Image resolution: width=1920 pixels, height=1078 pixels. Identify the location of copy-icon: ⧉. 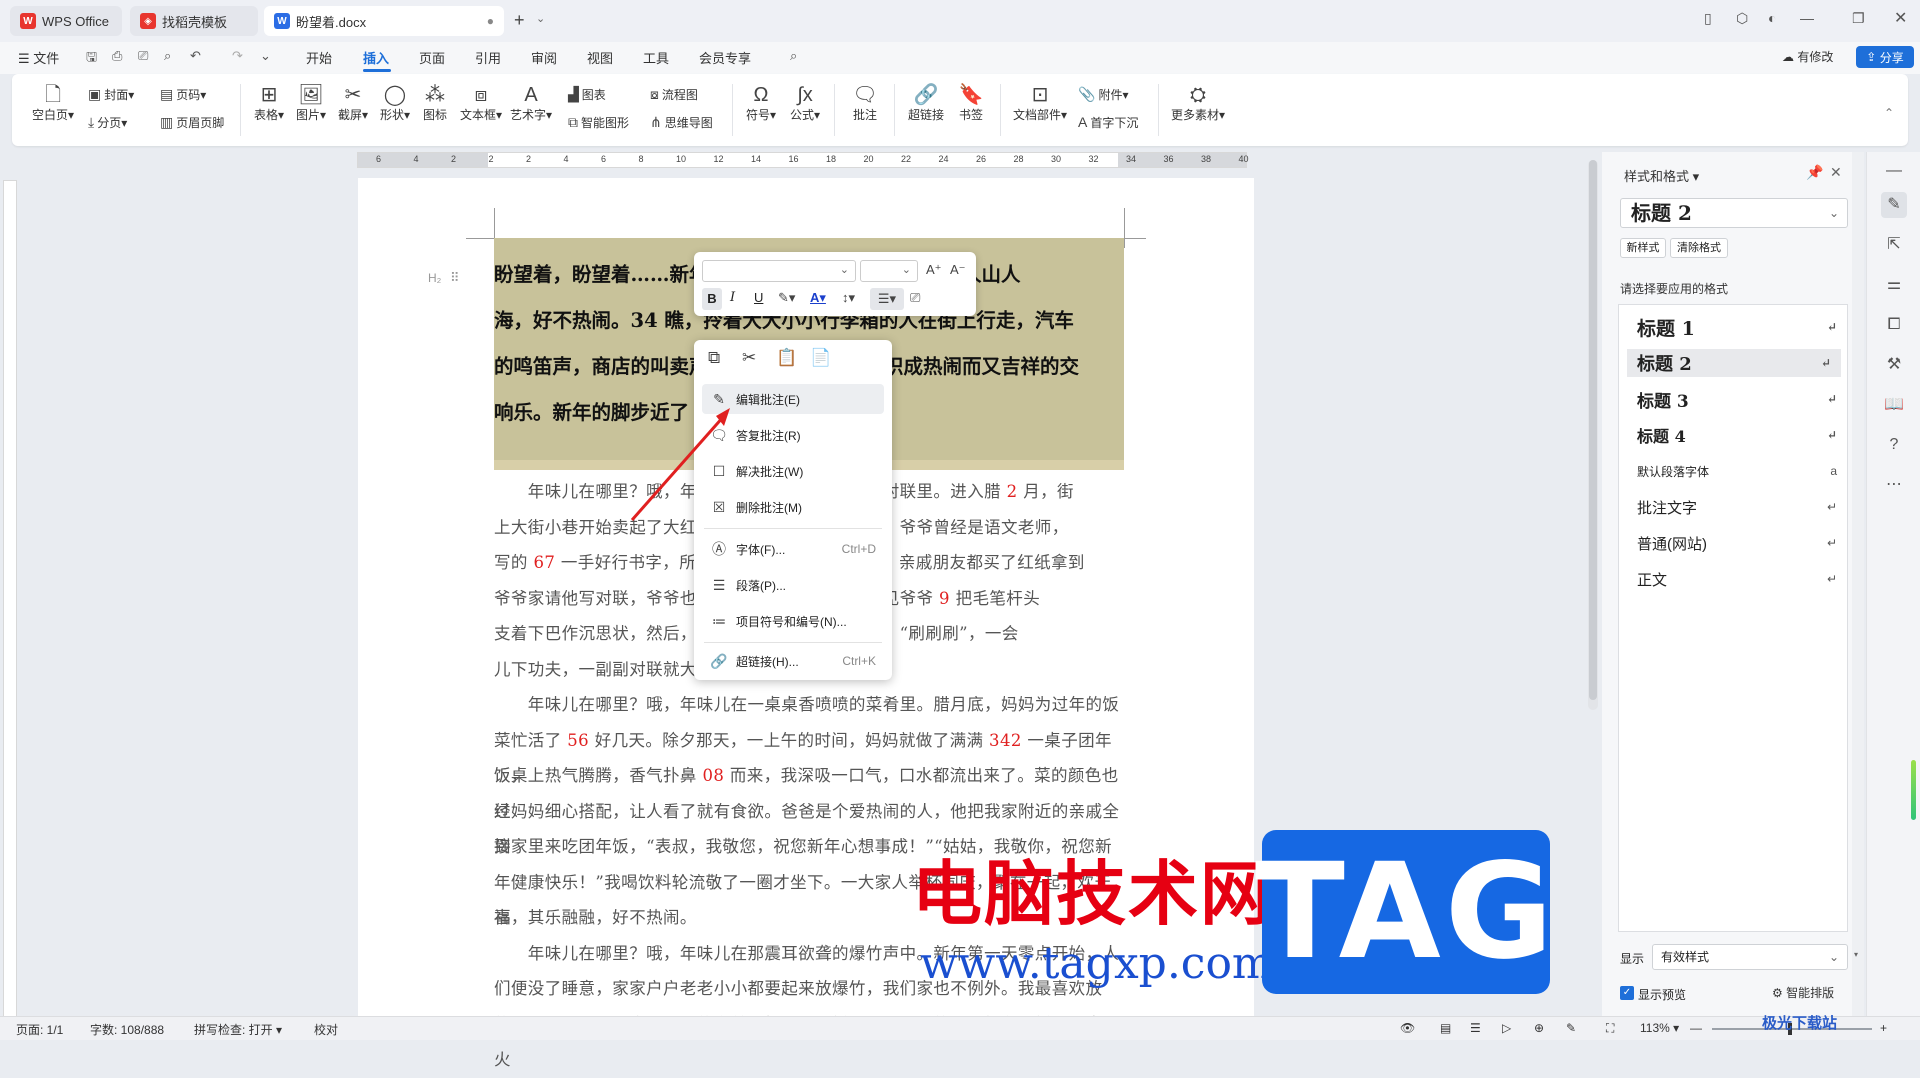
(714, 358).